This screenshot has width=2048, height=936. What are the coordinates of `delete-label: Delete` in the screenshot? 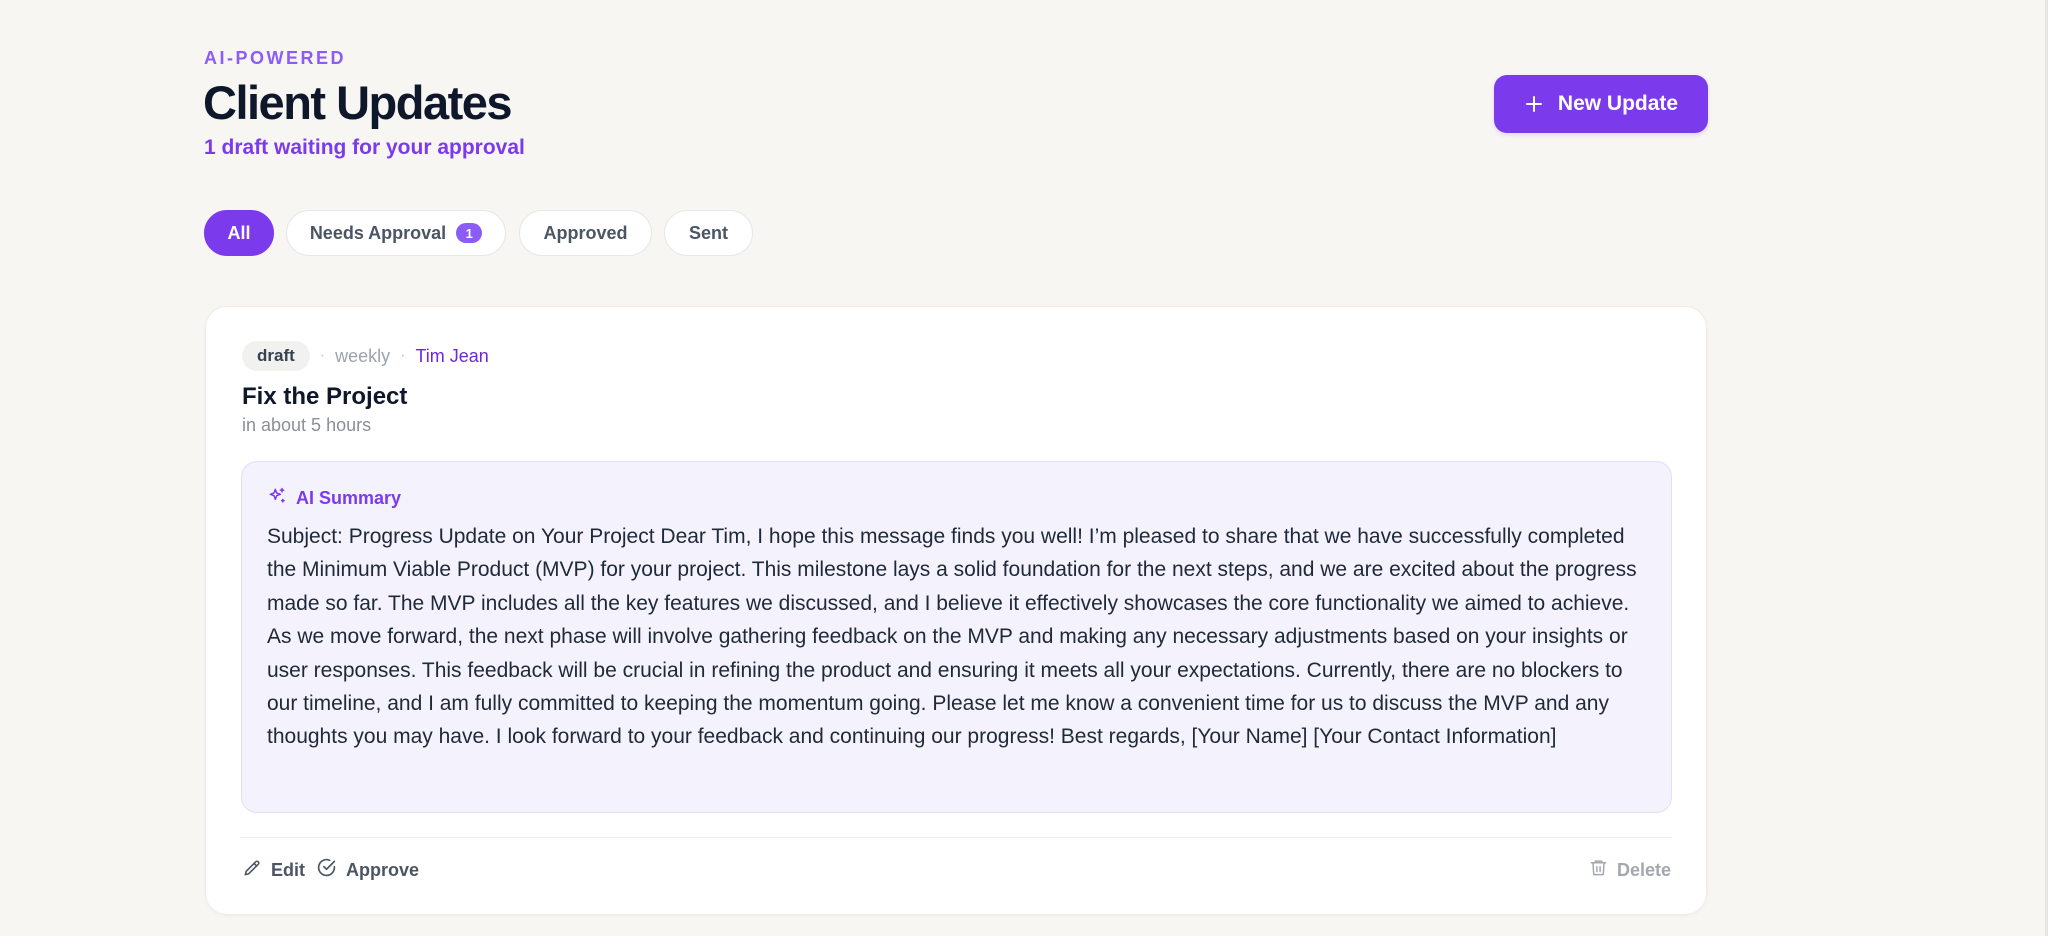 It's located at (1643, 869).